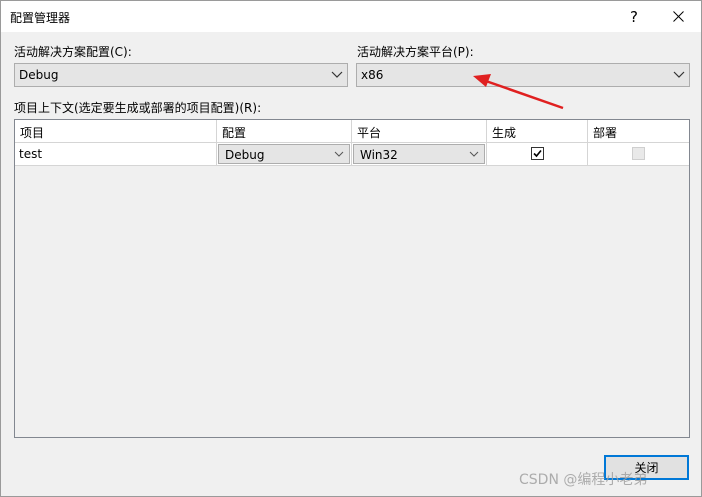 The width and height of the screenshot is (702, 497). What do you see at coordinates (116, 154) in the screenshot?
I see `project-cell: test` at bounding box center [116, 154].